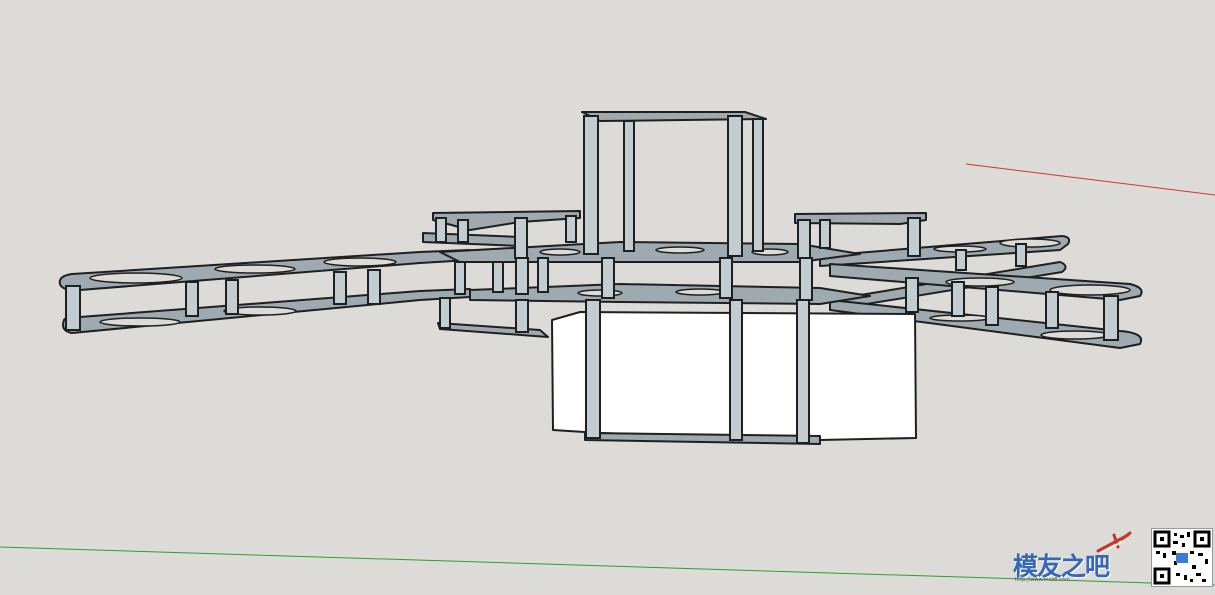 The width and height of the screenshot is (1215, 595). I want to click on back-right-arm-top-plate, so click(860, 218).